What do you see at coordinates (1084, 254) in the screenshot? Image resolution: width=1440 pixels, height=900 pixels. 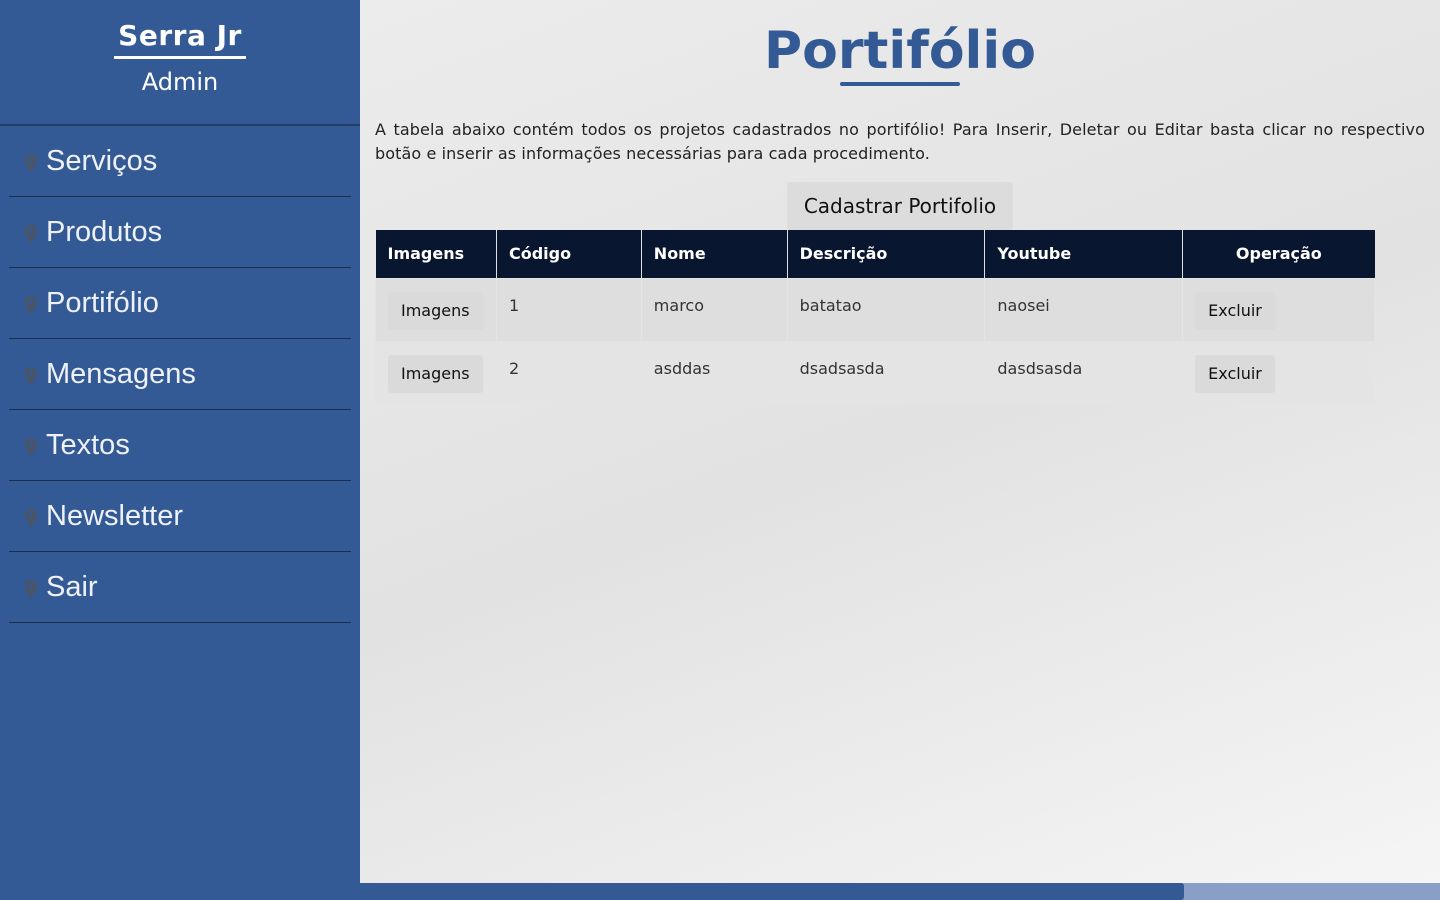 I see `column-header-youtube: Youtube` at bounding box center [1084, 254].